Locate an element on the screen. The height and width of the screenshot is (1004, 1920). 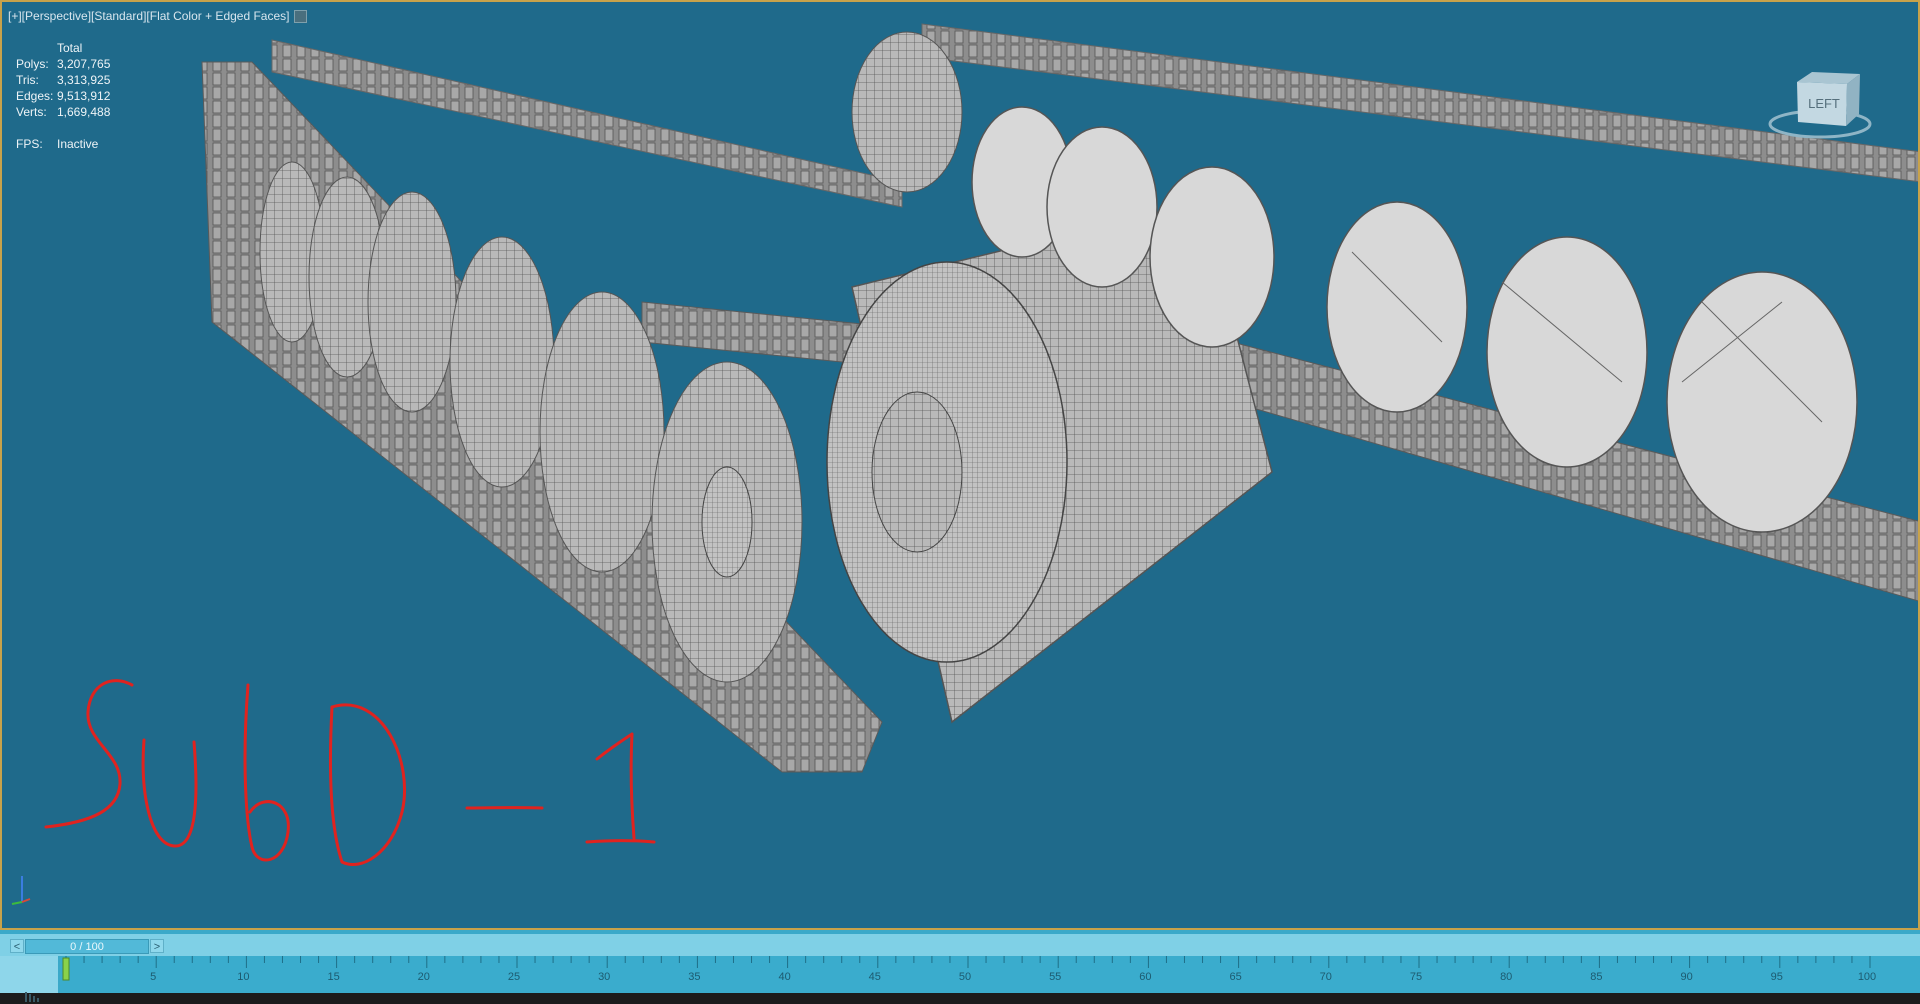
ruler-tick-label: 80 is located at coordinates (1506, 977).